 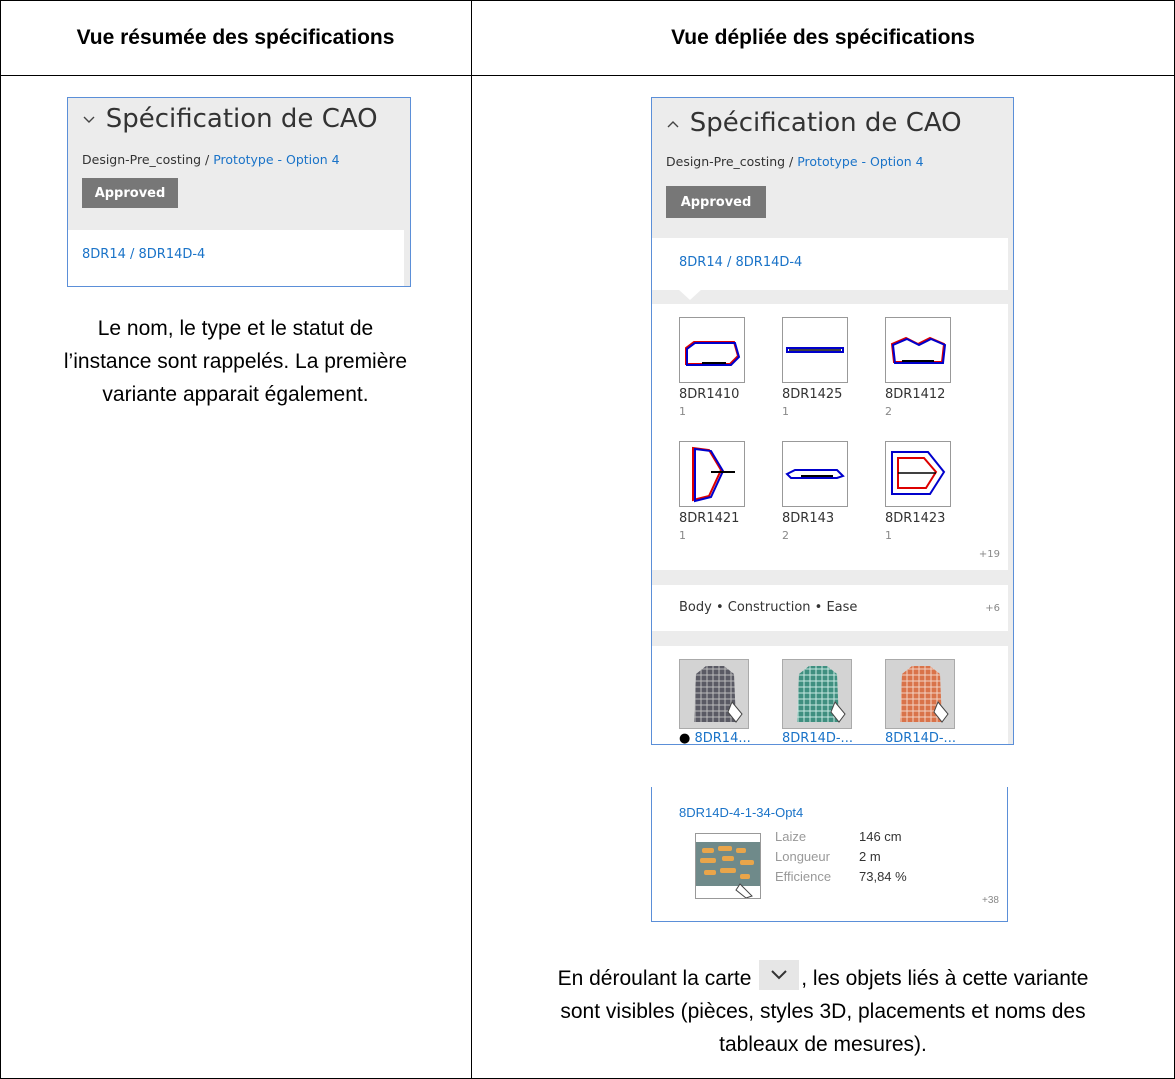 I want to click on right-description-line: tableaux de mesures)., so click(x=823, y=1044).